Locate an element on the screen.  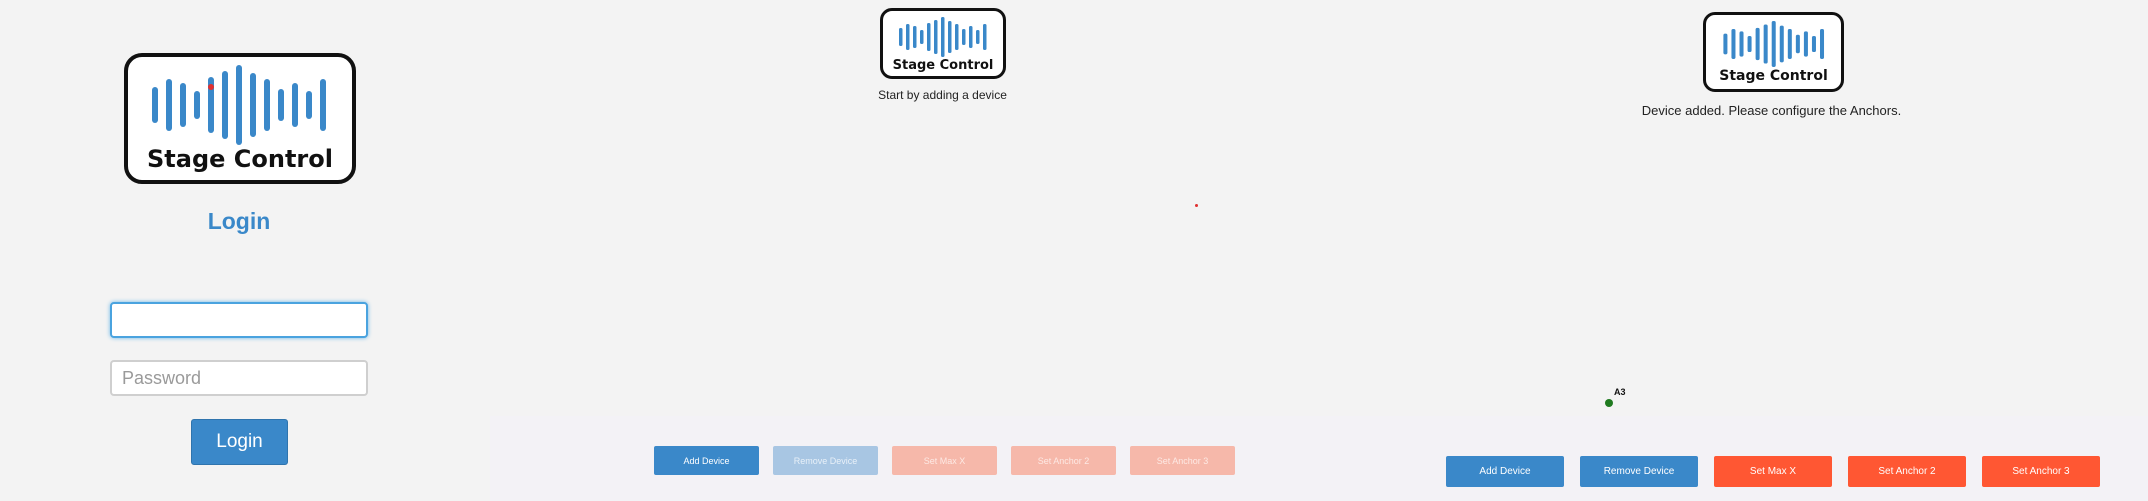
device-marker is located at coordinates (1609, 403).